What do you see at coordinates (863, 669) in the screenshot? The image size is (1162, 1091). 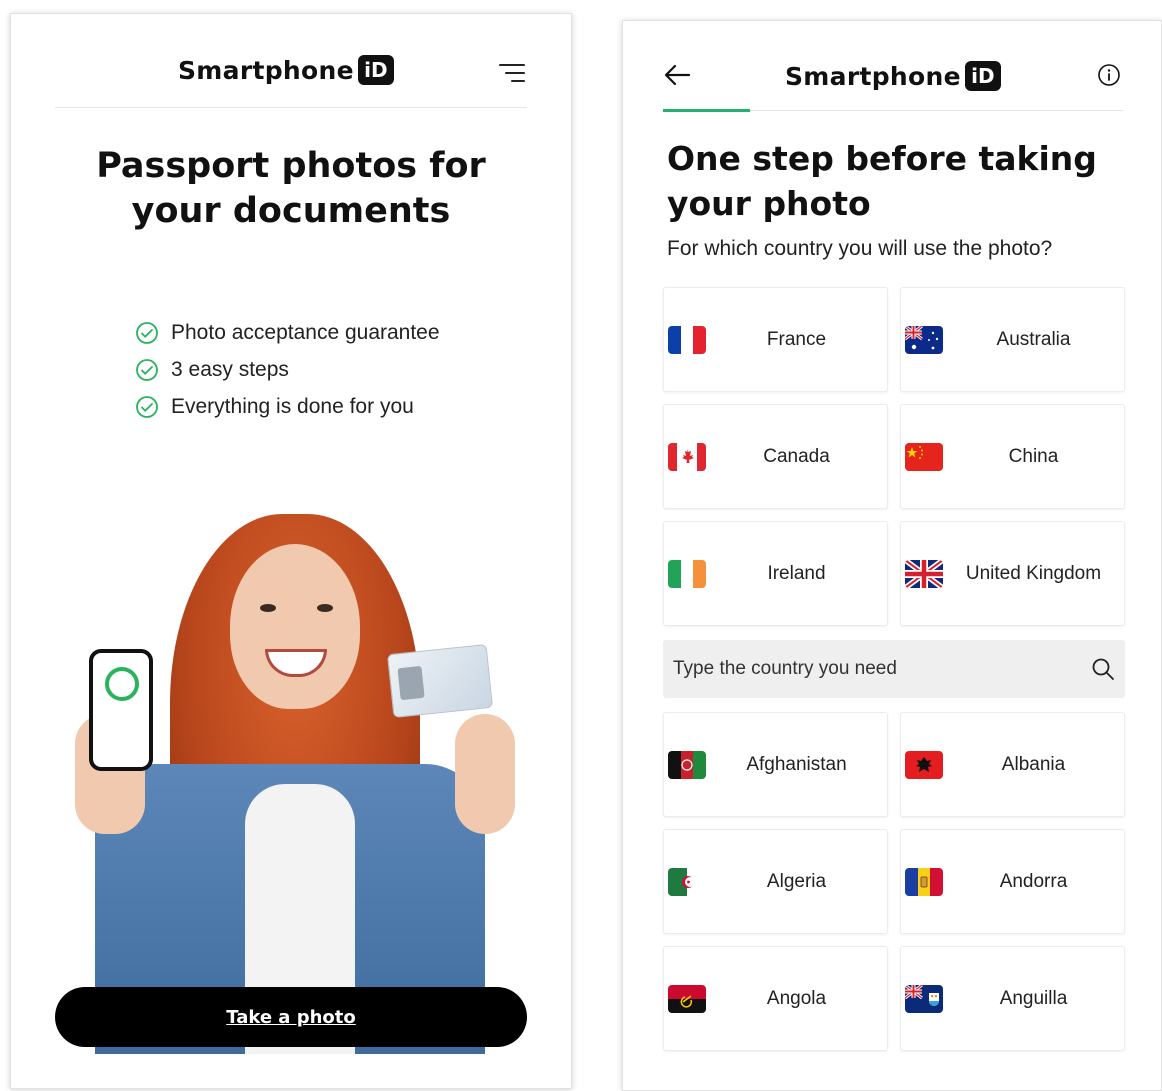 I see `country-search-input` at bounding box center [863, 669].